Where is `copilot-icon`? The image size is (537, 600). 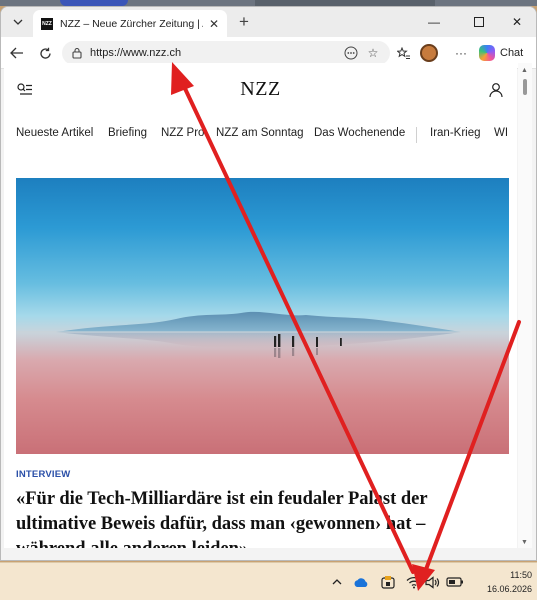 copilot-icon is located at coordinates (487, 53).